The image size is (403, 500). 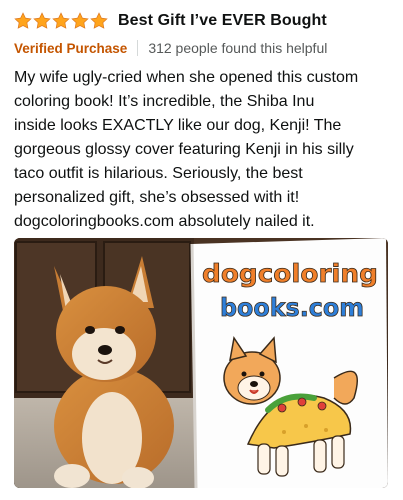 I want to click on star-rating, so click(x=61, y=21).